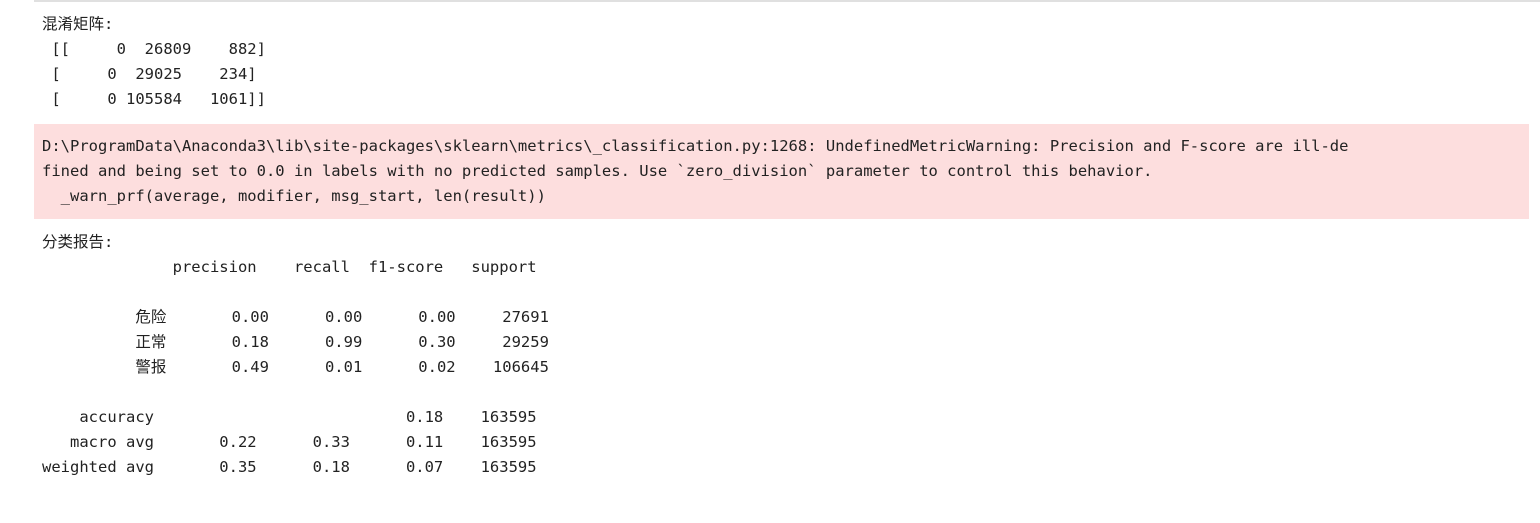 Image resolution: width=1540 pixels, height=523 pixels. What do you see at coordinates (787, 1) in the screenshot?
I see `cell-top-border` at bounding box center [787, 1].